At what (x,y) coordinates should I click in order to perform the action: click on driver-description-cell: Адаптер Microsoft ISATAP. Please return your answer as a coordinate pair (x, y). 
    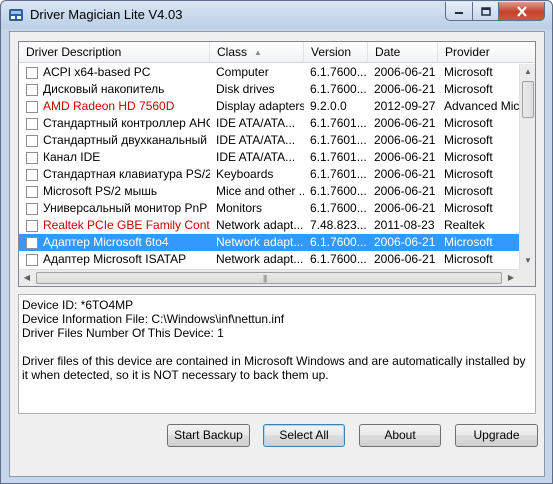
    Looking at the image, I should click on (114, 259).